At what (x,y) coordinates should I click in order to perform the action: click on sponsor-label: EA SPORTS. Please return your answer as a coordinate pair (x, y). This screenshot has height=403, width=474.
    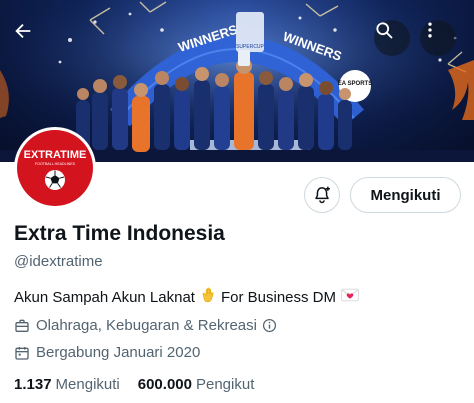
    Looking at the image, I should click on (355, 84).